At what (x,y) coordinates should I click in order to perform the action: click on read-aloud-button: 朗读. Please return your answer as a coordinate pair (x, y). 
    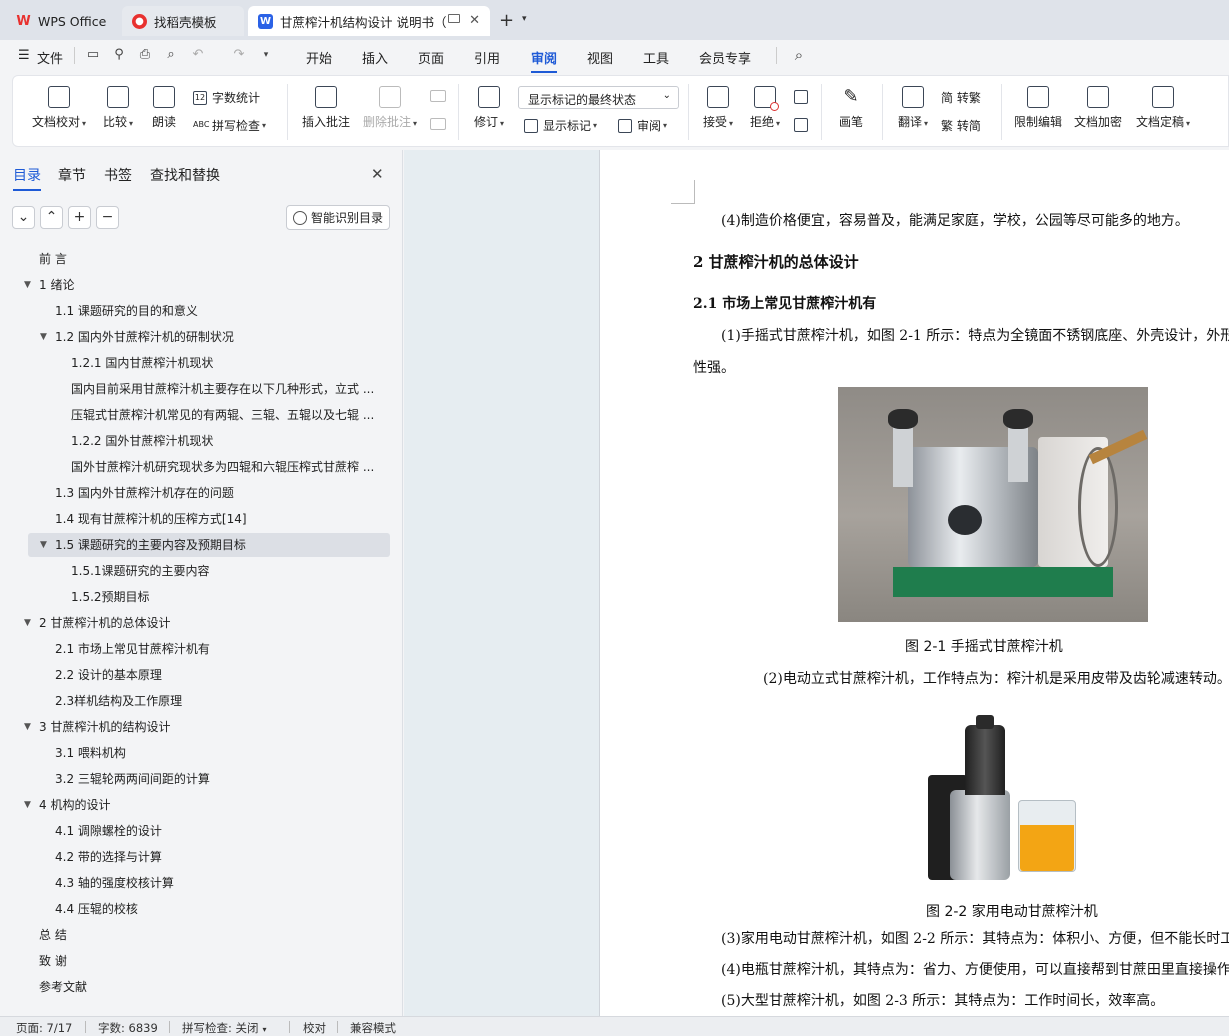
    Looking at the image, I should click on (164, 108).